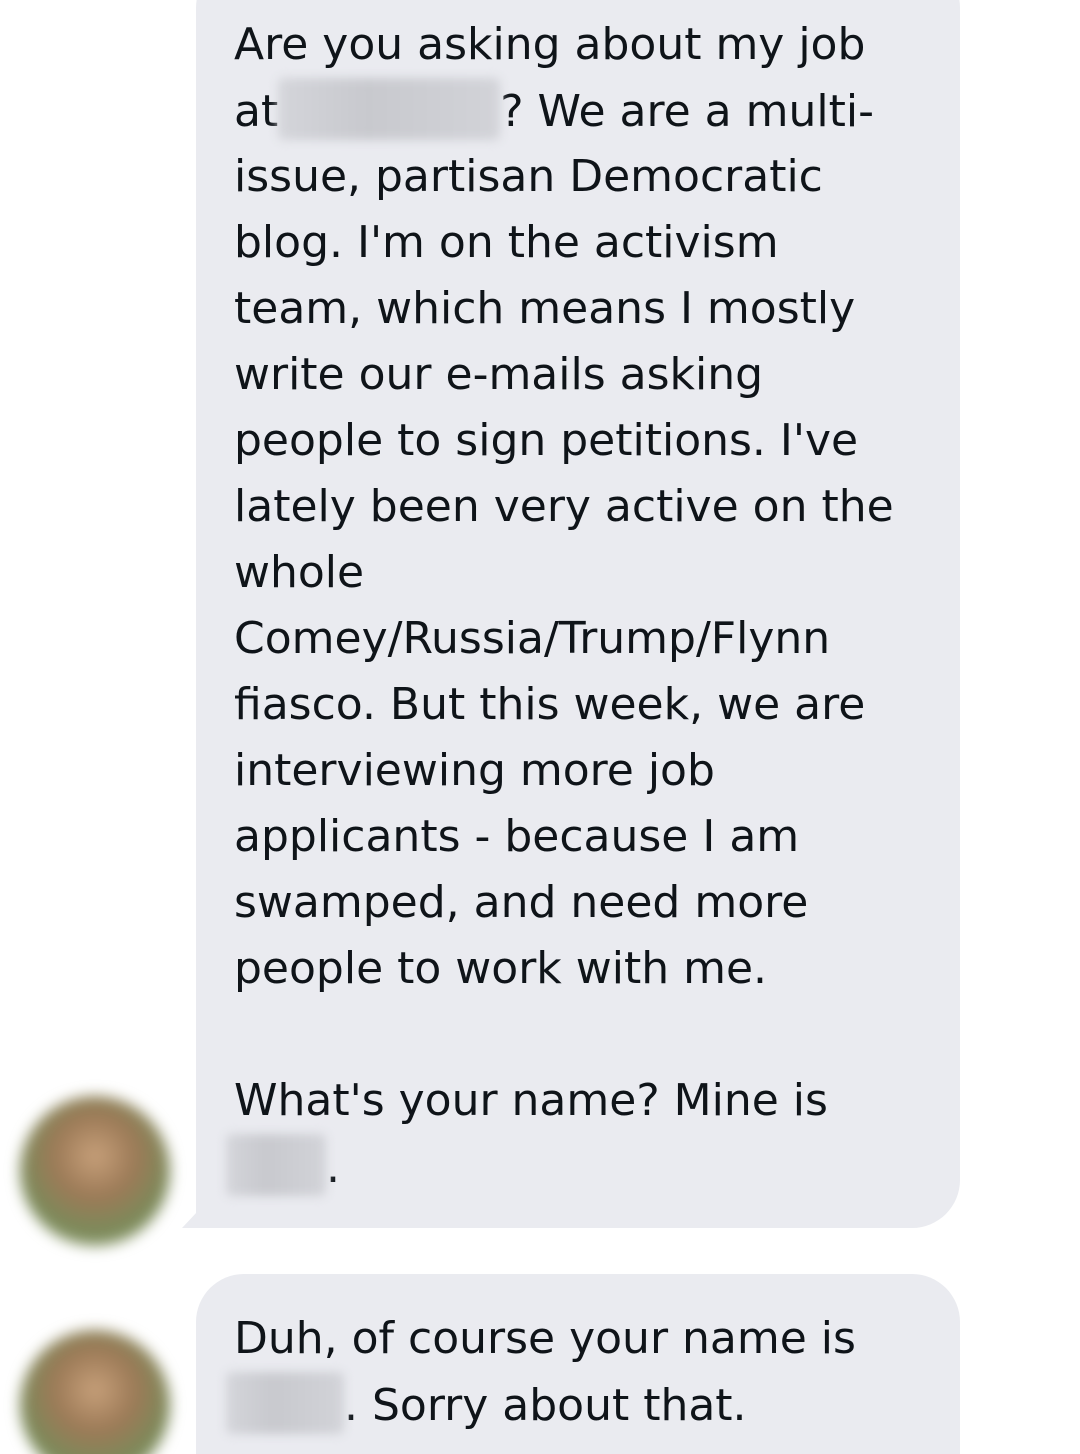  I want to click on message-text: issue, partisan Democratic, so click(528, 176).